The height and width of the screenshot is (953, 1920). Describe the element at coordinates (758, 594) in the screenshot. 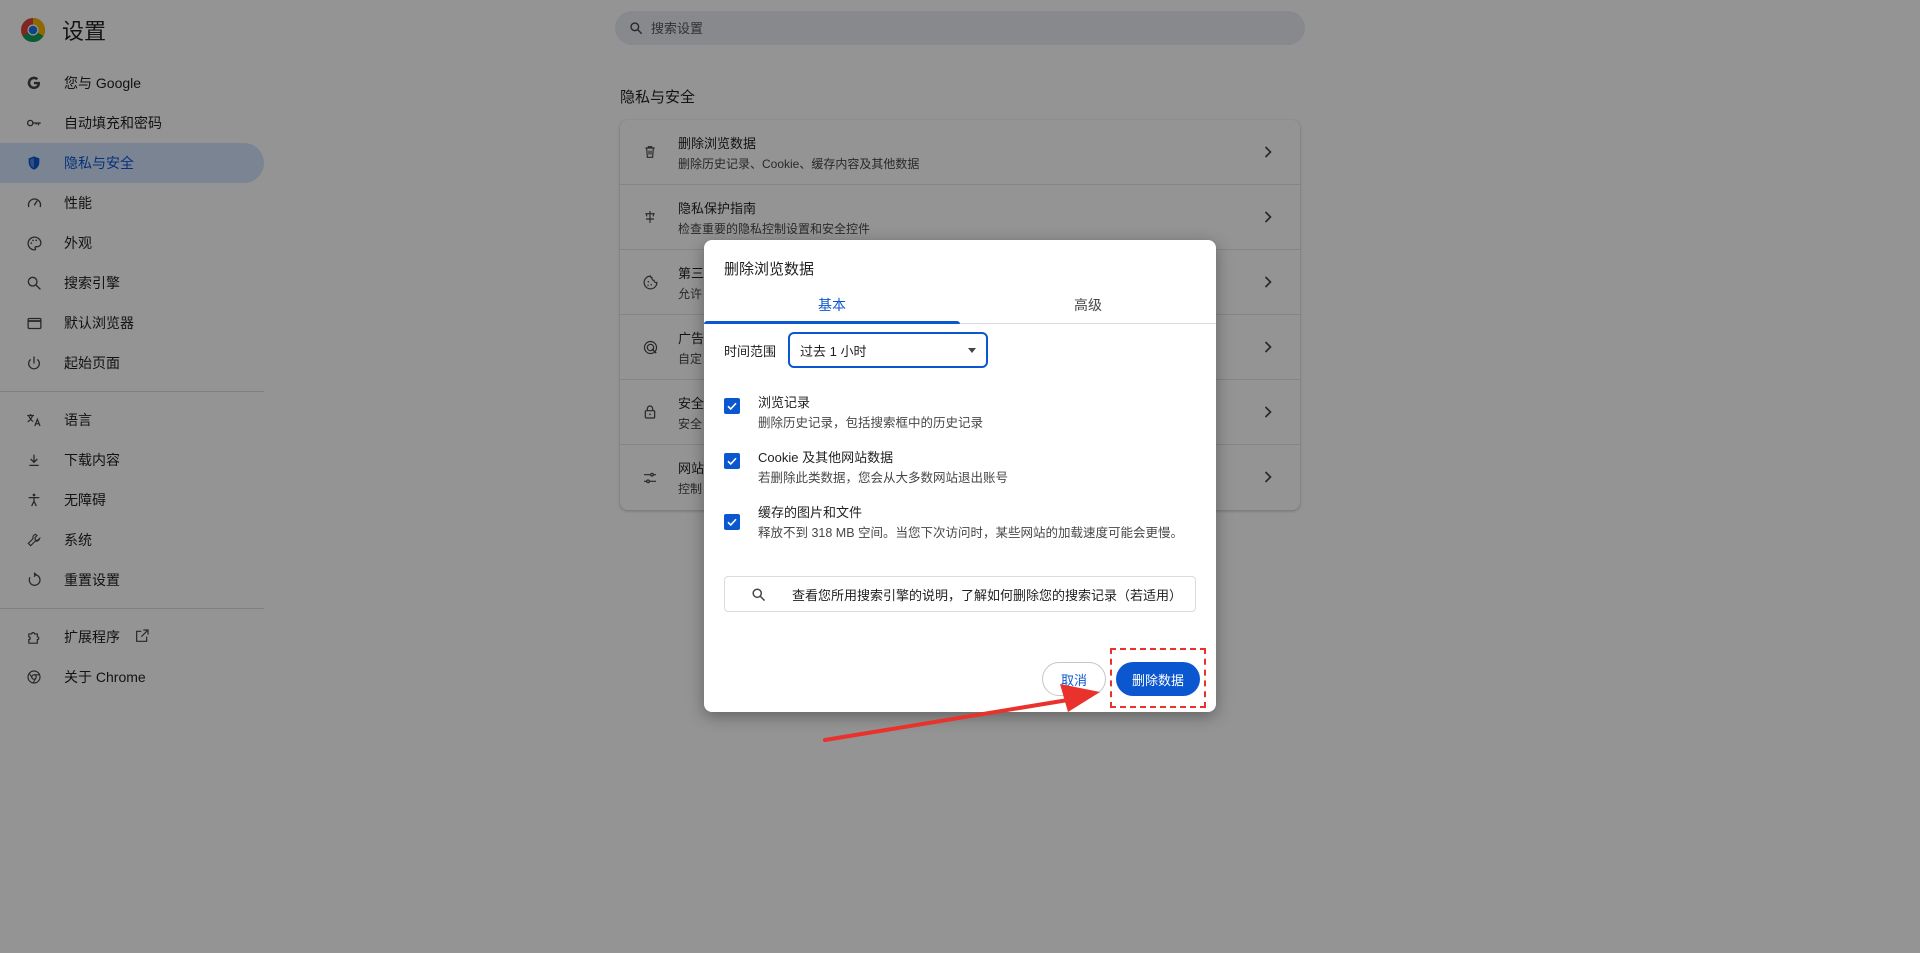

I see `search-icon` at that location.